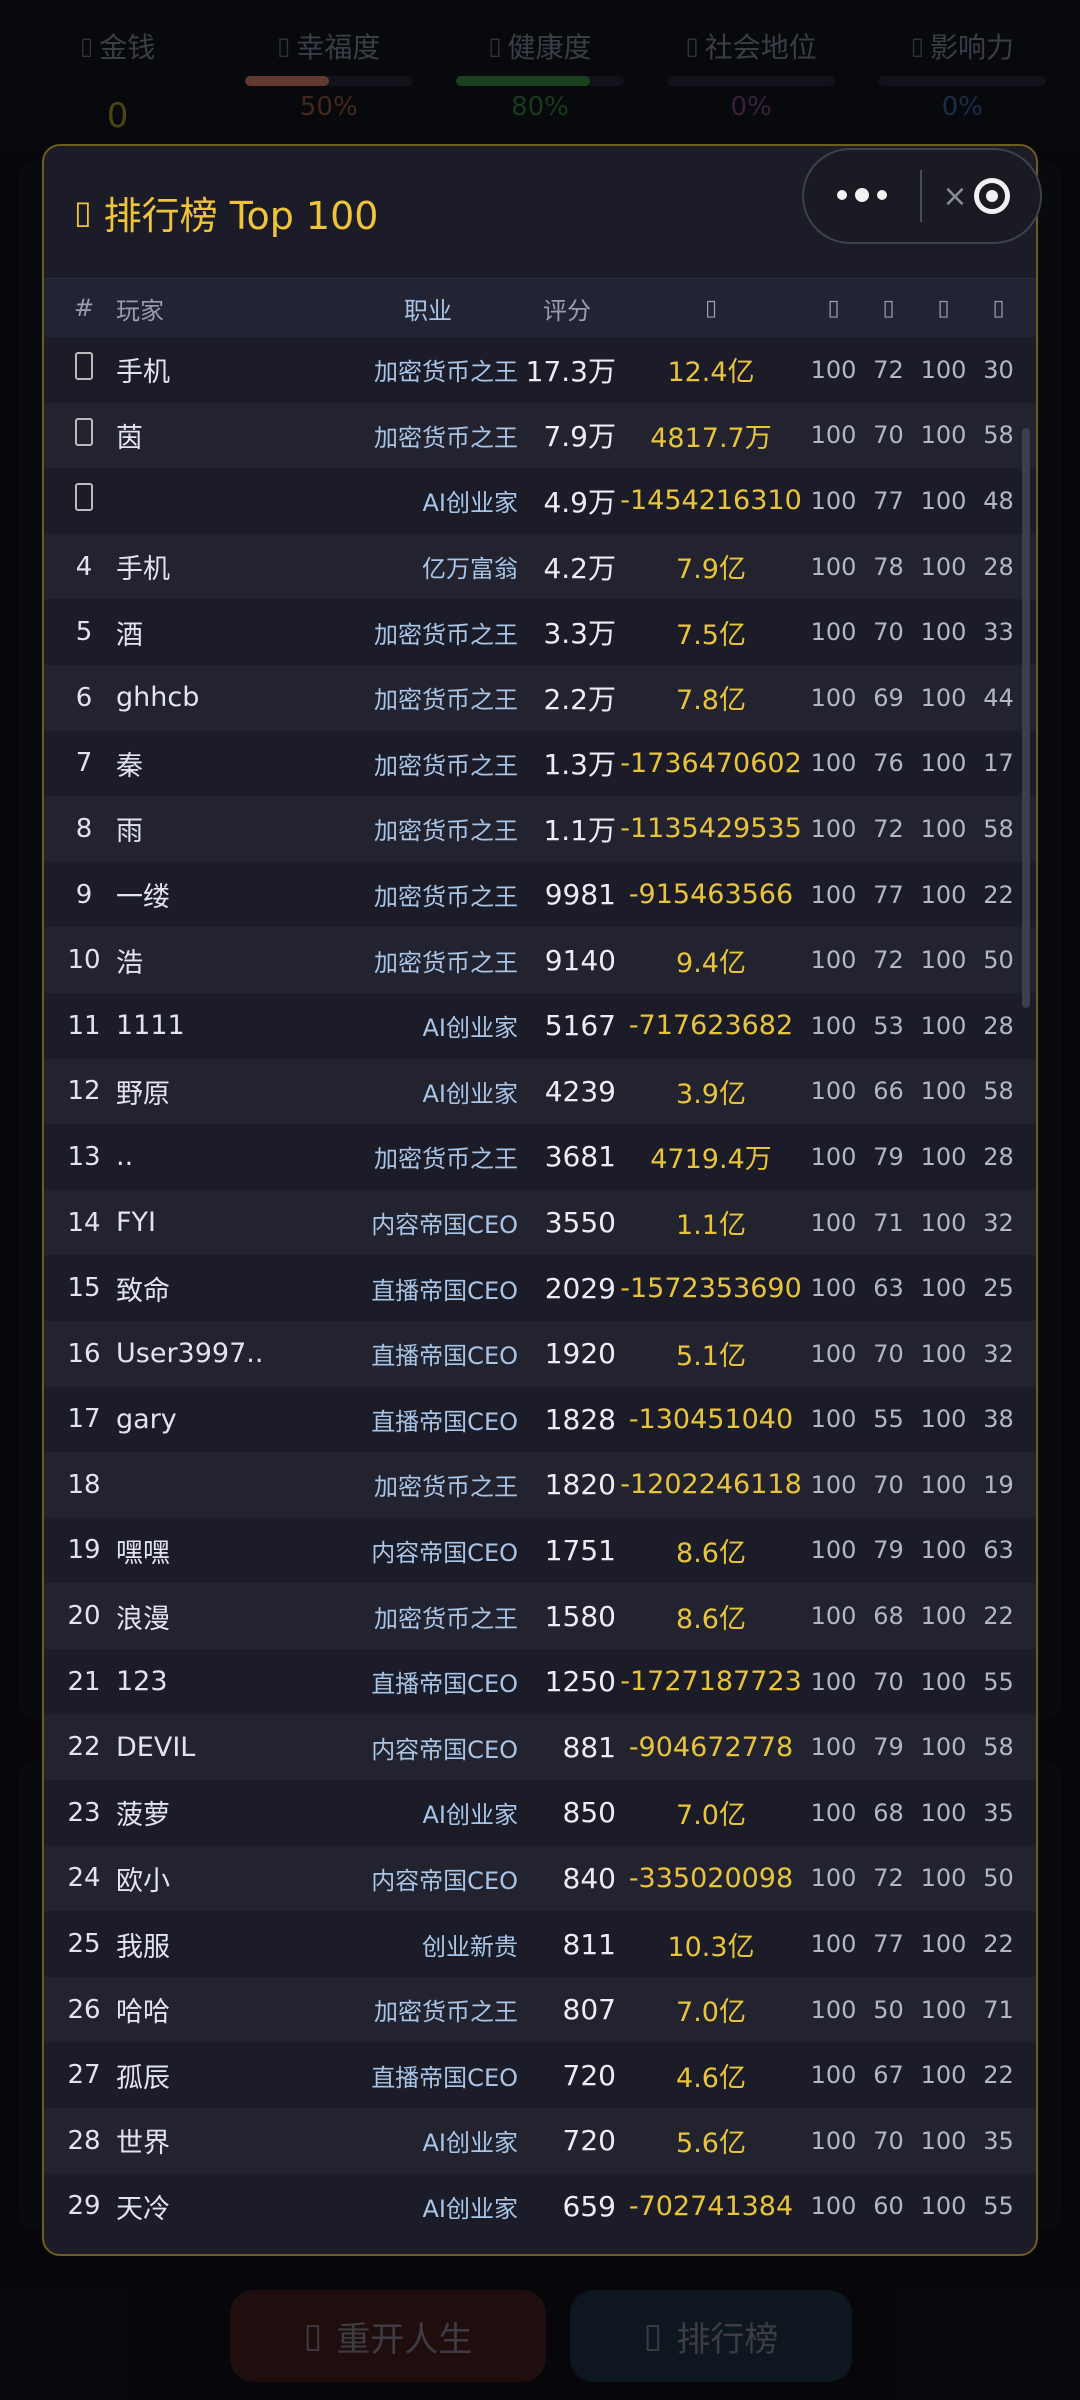 This screenshot has width=1080, height=2400. I want to click on row-job: 亿万富翁, so click(470, 569).